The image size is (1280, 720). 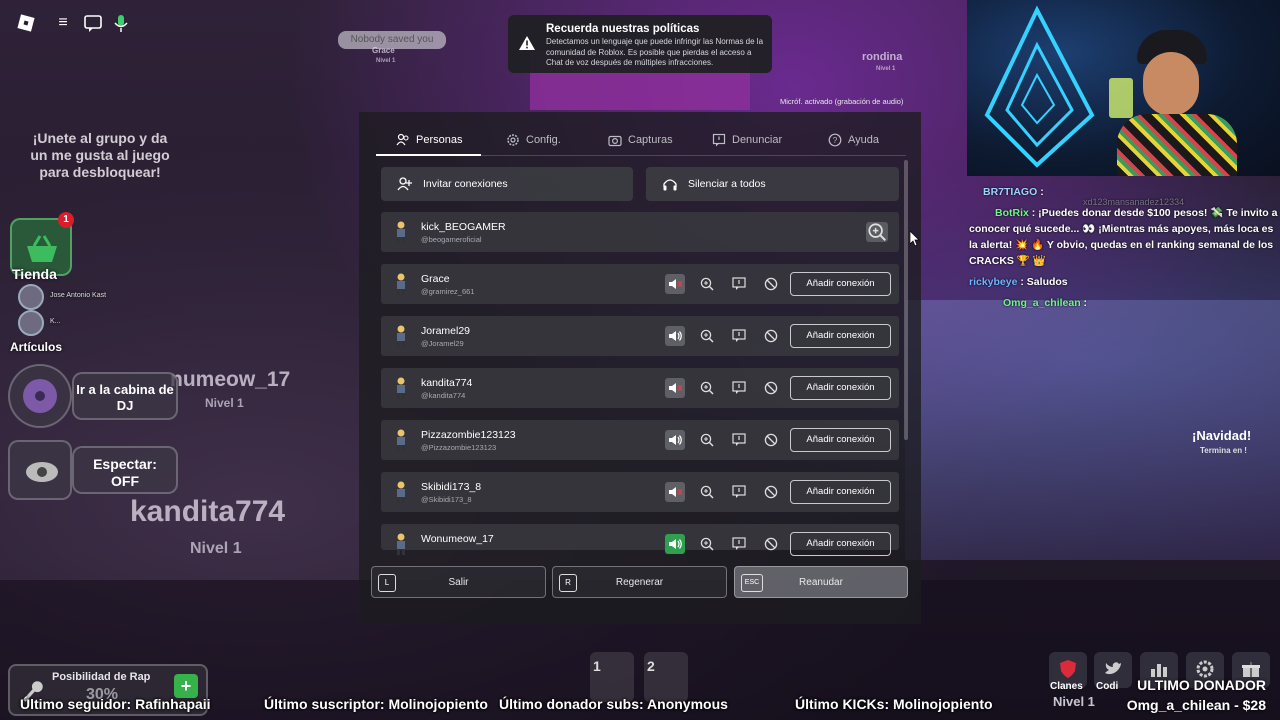 What do you see at coordinates (640, 232) in the screenshot?
I see `player-row: kick_BEOGAMER @beogameroficial` at bounding box center [640, 232].